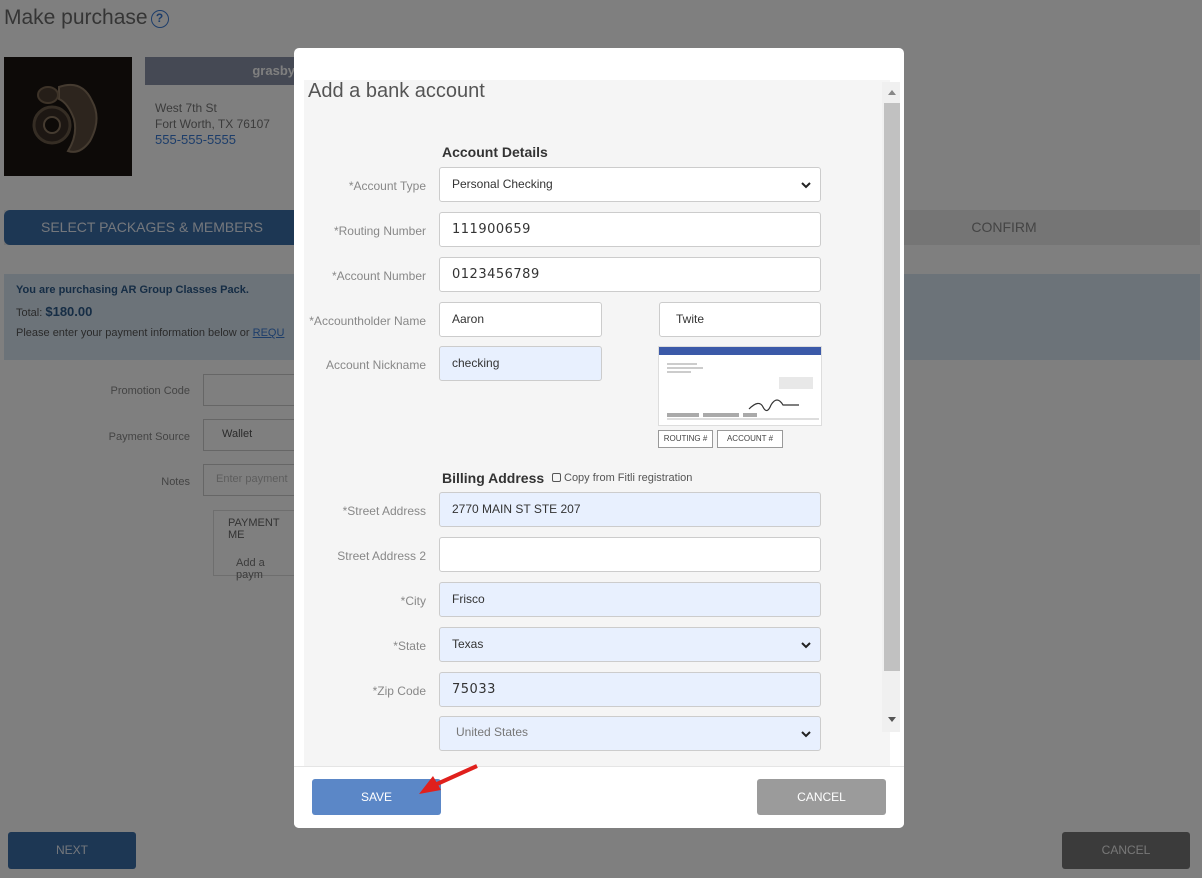  Describe the element at coordinates (520, 363) in the screenshot. I see `account-nickname-input: checking` at that location.